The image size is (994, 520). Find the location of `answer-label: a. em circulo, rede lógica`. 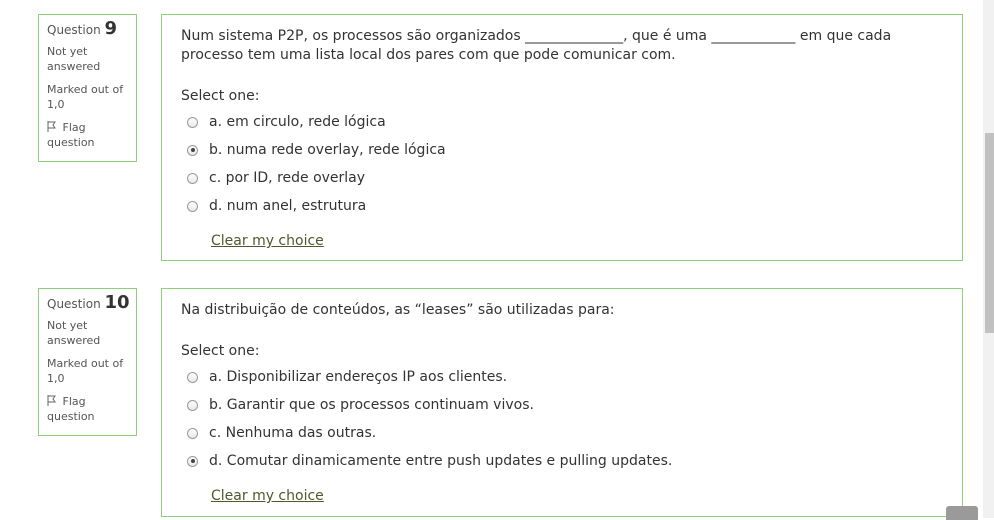

answer-label: a. em circulo, rede lógica is located at coordinates (297, 121).